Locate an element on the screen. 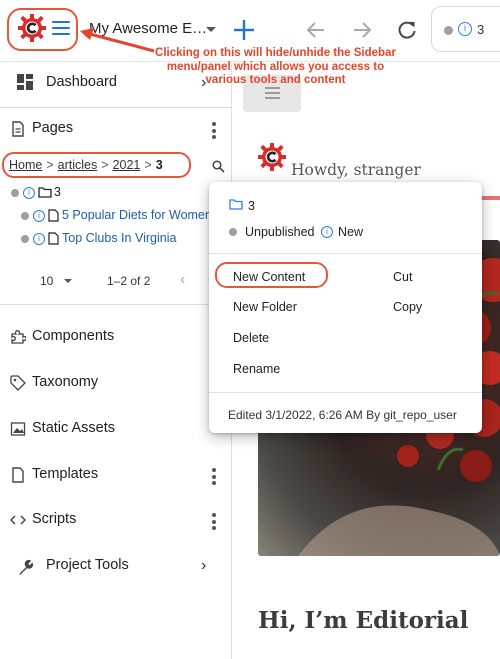 This screenshot has height=659, width=500. pagination: 10 1–2 of 2 ‹ is located at coordinates (116, 282).